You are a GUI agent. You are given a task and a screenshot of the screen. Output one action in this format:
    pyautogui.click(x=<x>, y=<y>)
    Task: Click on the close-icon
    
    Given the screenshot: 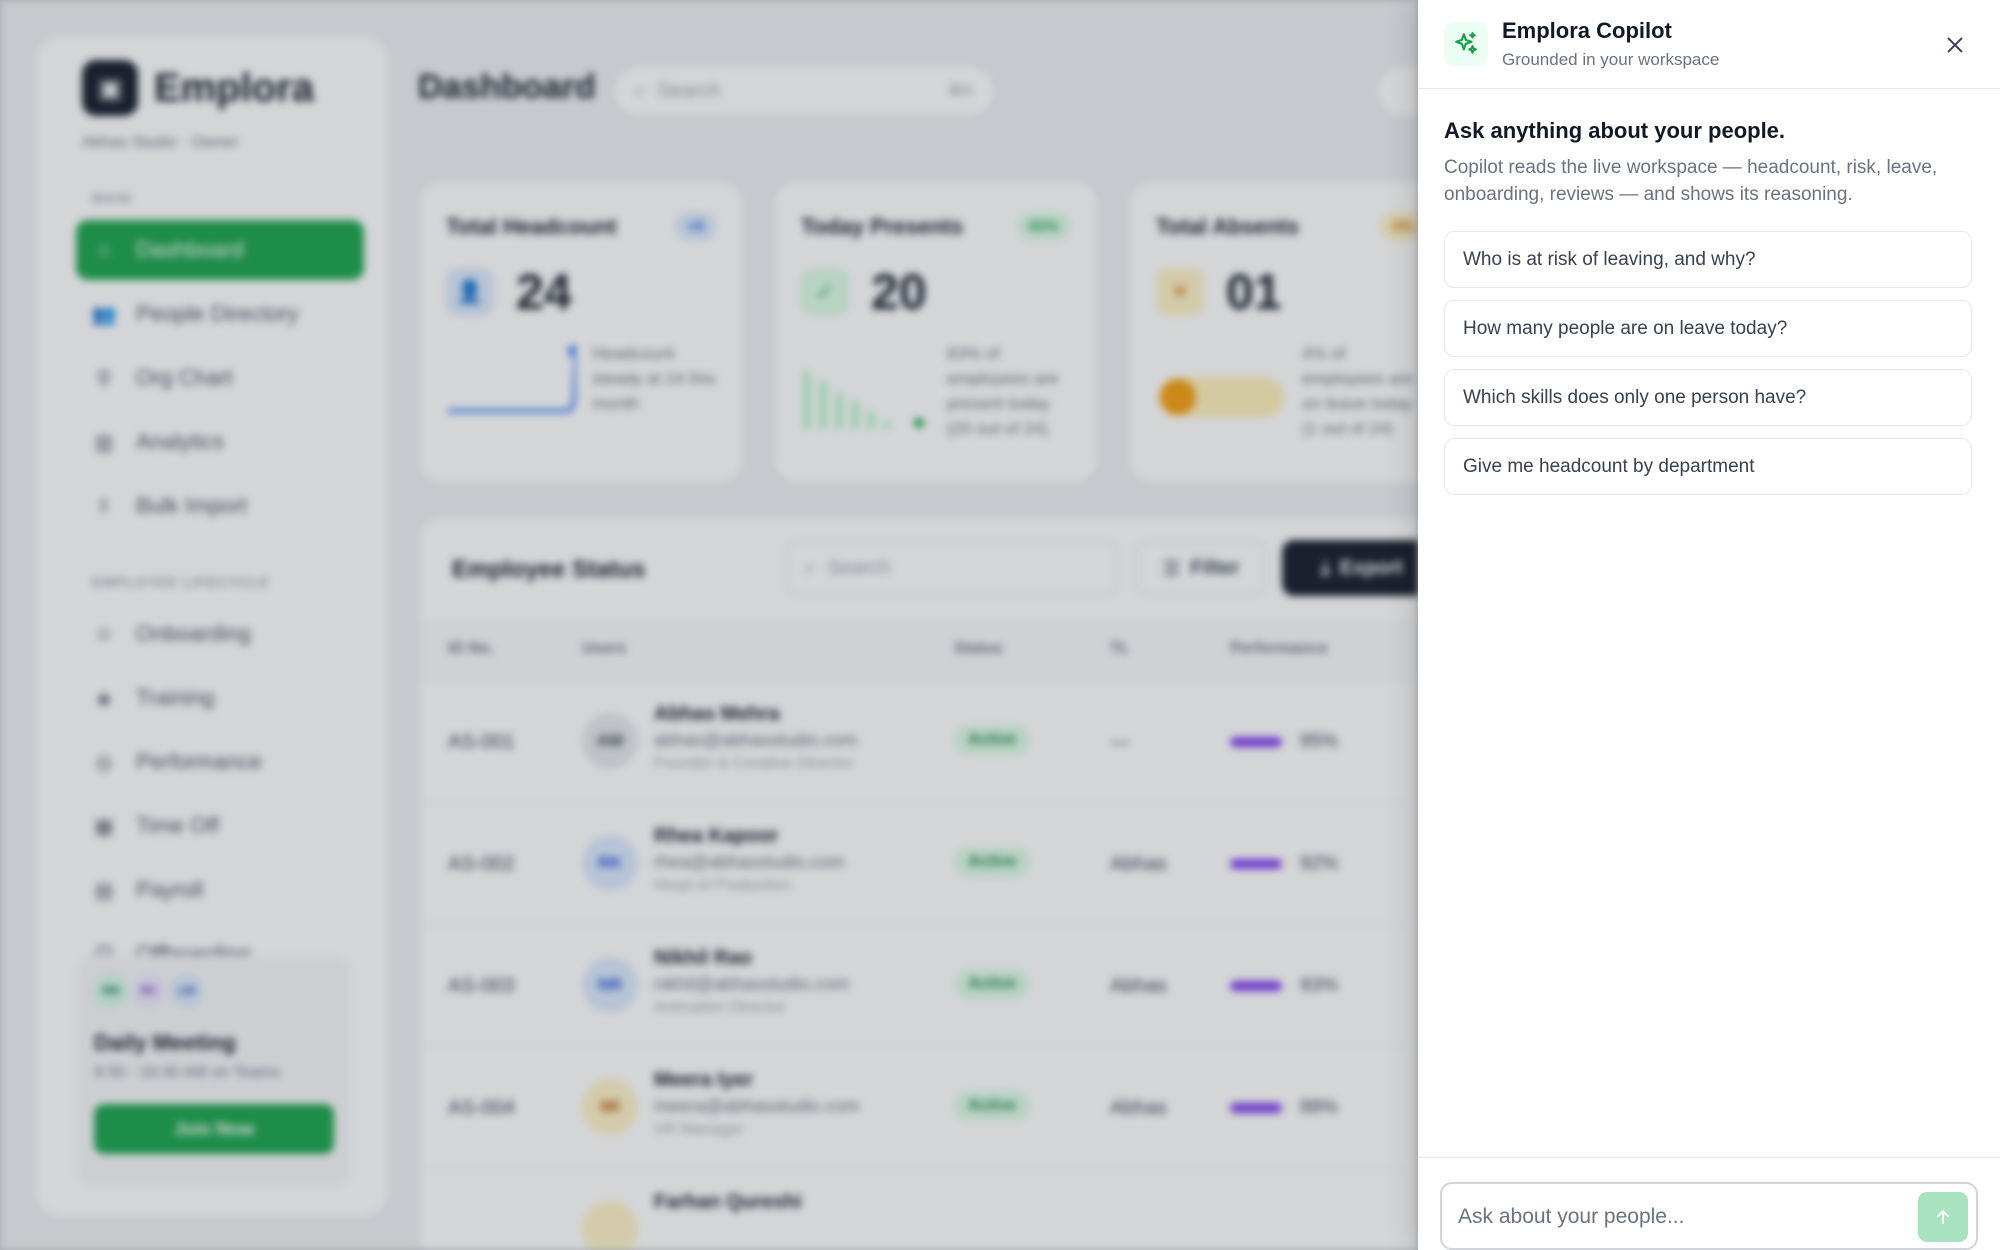 What is the action you would take?
    pyautogui.click(x=1955, y=45)
    